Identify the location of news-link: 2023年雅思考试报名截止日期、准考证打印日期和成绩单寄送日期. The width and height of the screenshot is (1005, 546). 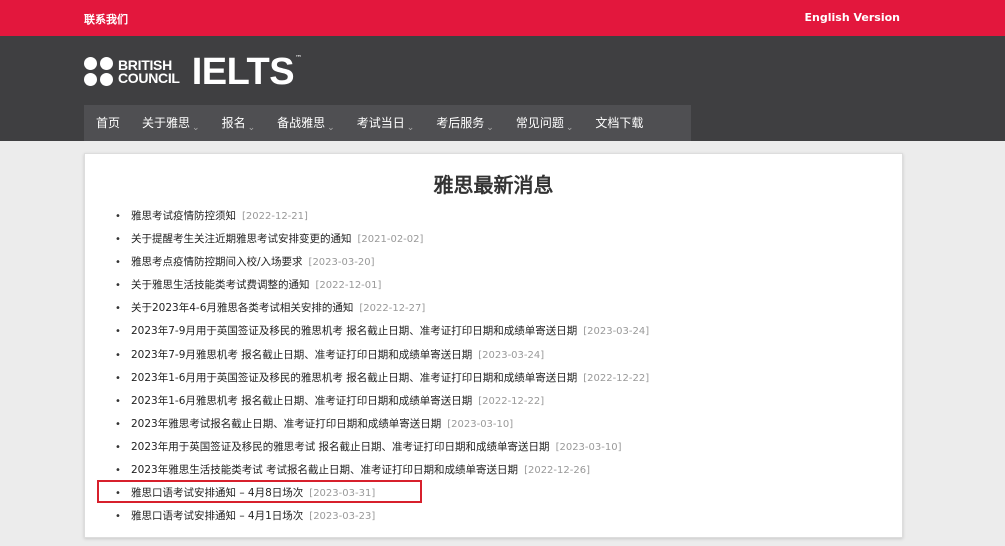
(286, 424).